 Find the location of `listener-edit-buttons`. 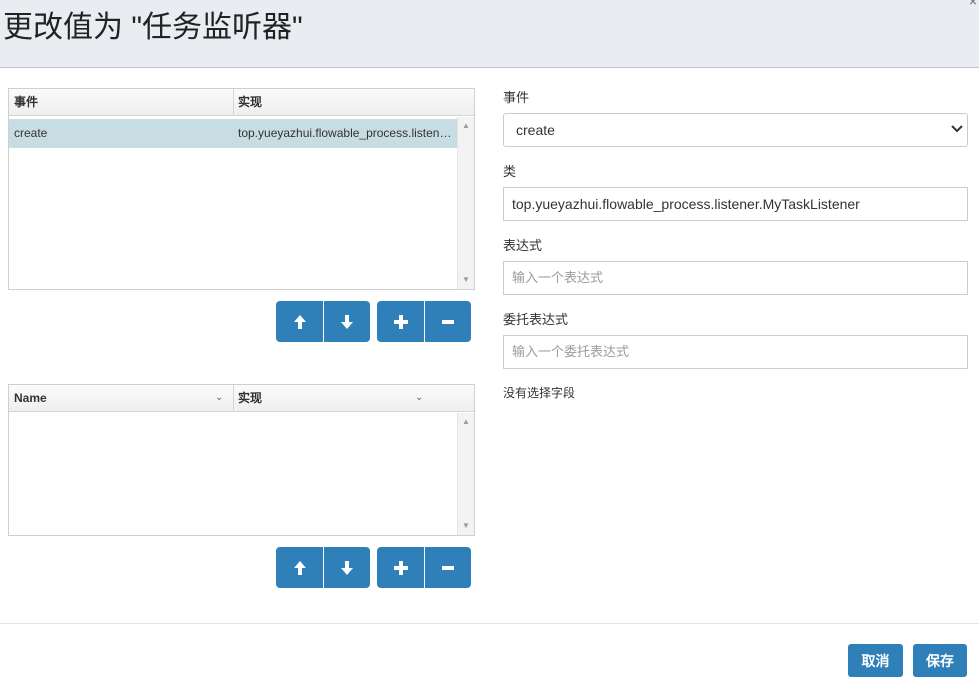

listener-edit-buttons is located at coordinates (424, 321).